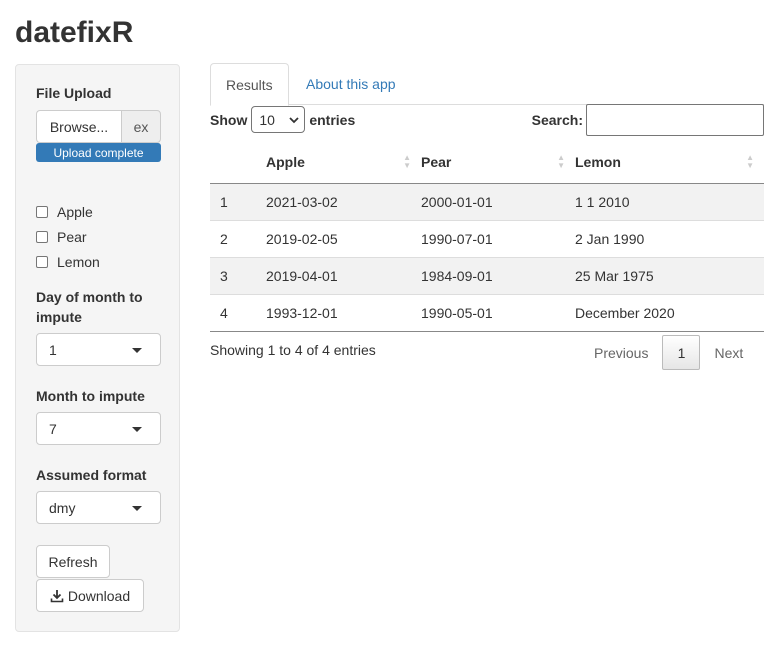 This screenshot has height=652, width=779. Describe the element at coordinates (98, 152) in the screenshot. I see `upload-progress-bar: Upload complete` at that location.